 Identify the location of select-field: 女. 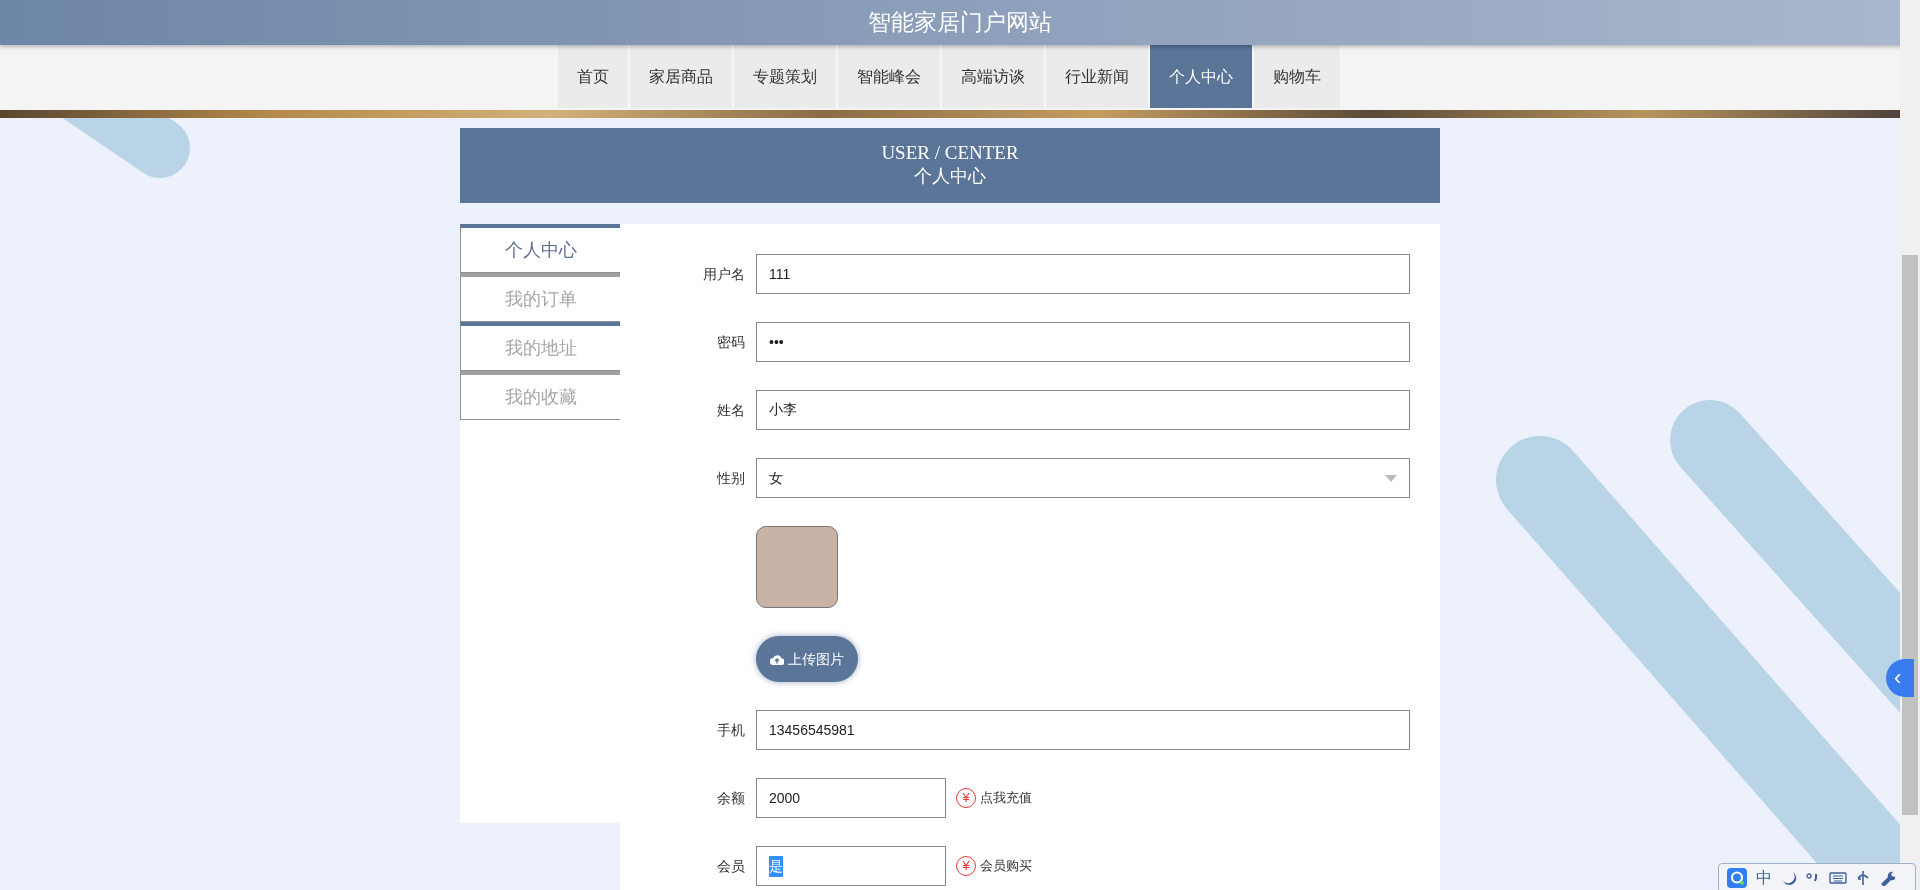
(1083, 478).